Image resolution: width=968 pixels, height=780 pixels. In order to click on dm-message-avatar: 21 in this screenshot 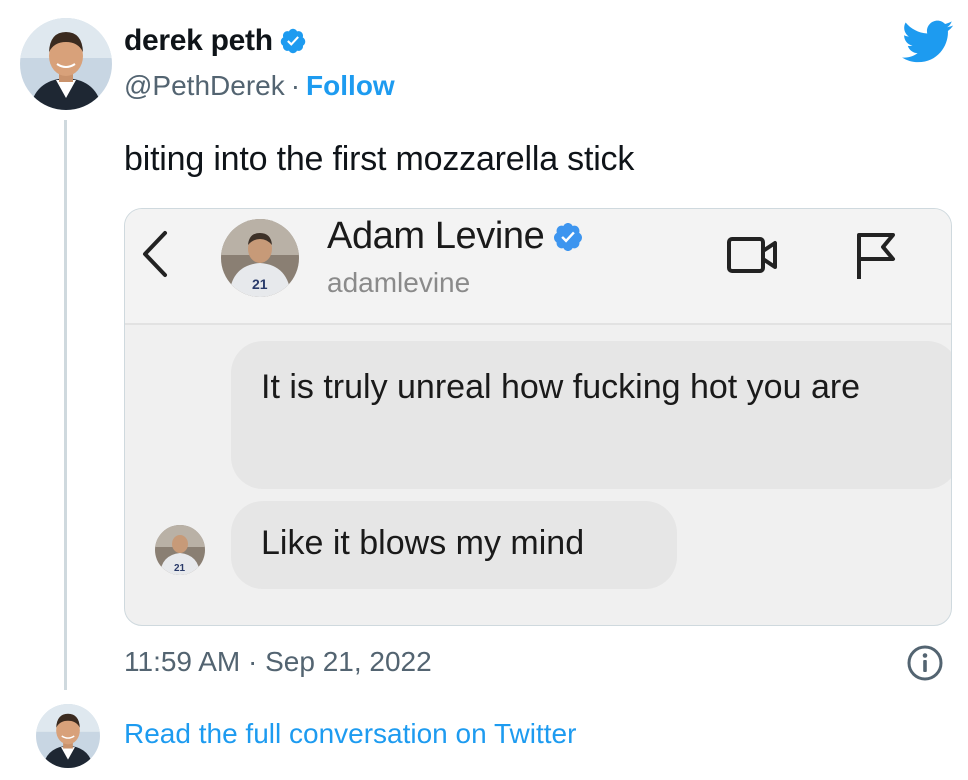, I will do `click(180, 550)`.